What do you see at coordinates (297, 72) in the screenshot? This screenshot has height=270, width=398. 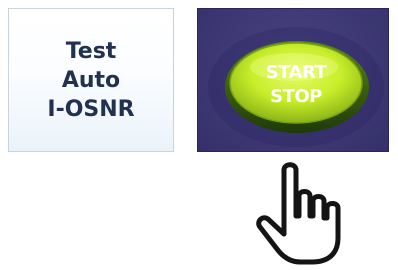 I see `start-label: START` at bounding box center [297, 72].